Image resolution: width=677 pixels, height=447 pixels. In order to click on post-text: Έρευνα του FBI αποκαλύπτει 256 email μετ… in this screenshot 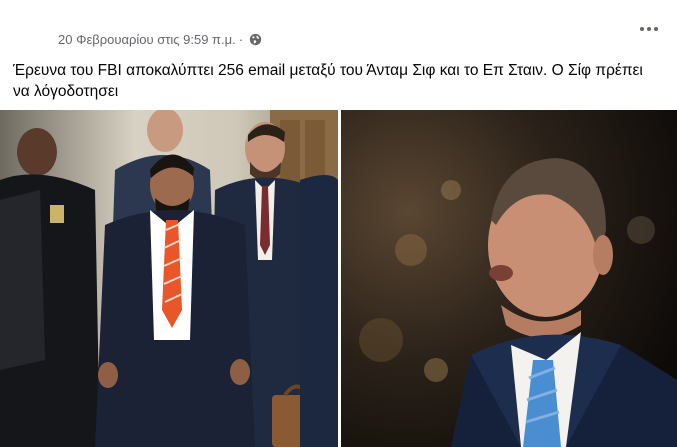, I will do `click(328, 81)`.